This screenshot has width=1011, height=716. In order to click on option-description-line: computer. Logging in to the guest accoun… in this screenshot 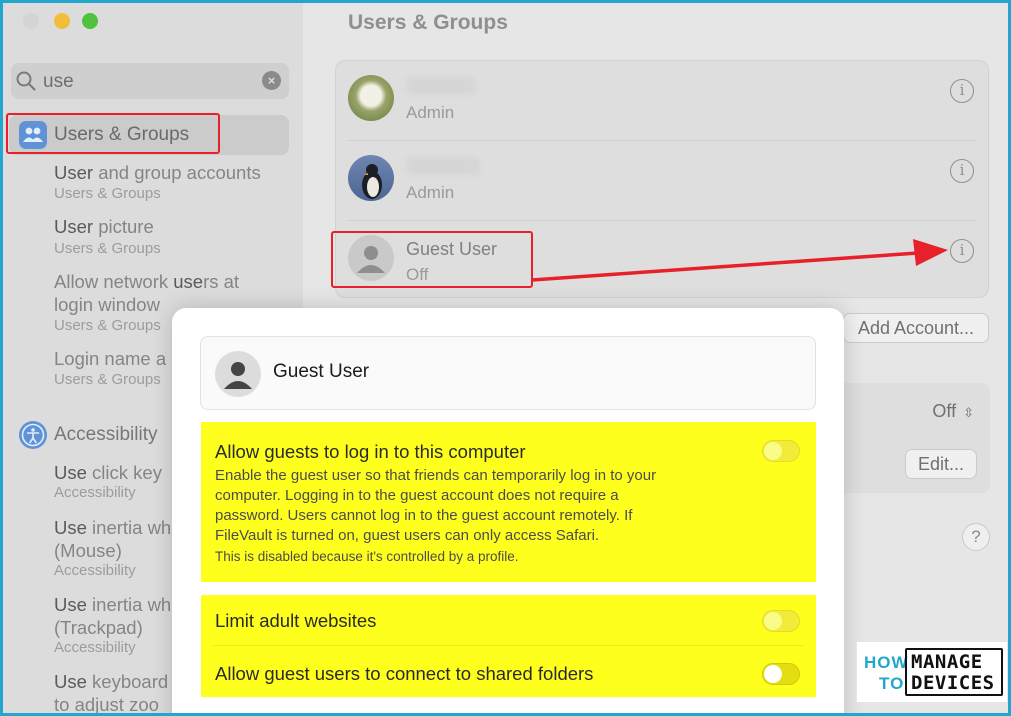, I will do `click(417, 495)`.